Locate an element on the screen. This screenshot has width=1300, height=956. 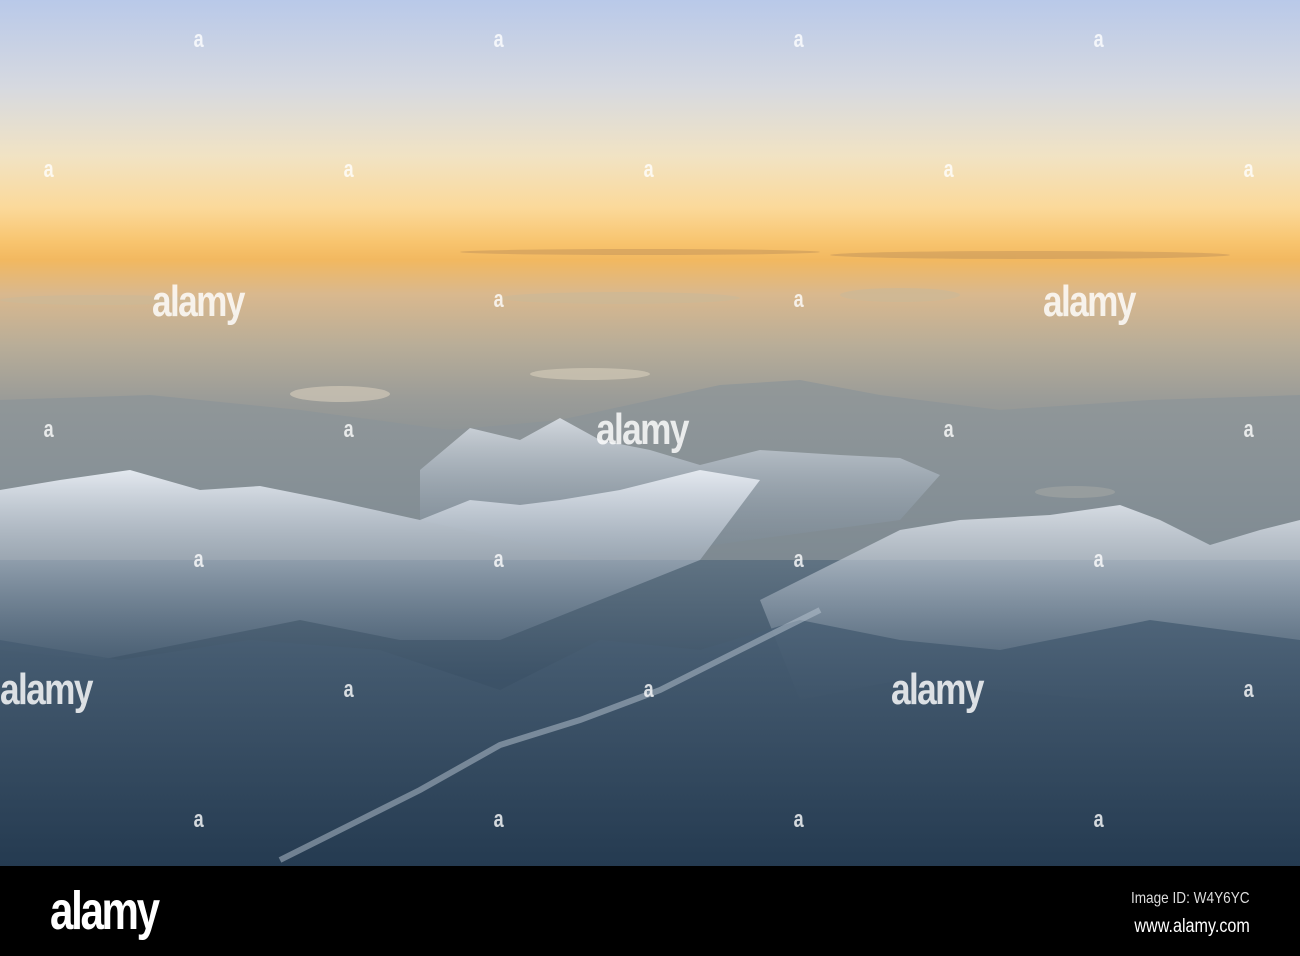
footer-bar: alamy Image ID: W4Y6YC www.alamy.com is located at coordinates (650, 911).